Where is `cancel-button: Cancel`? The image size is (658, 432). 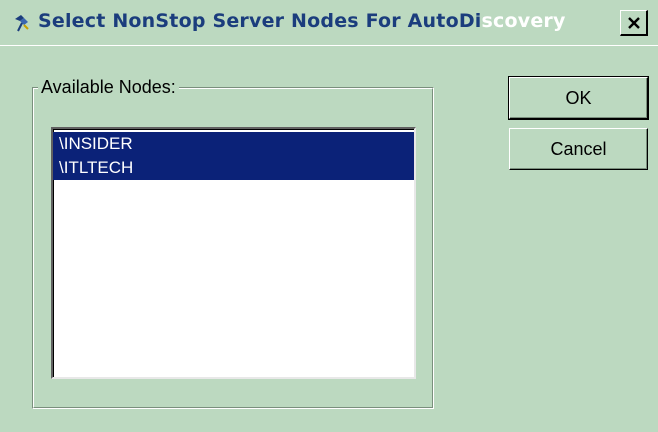 cancel-button: Cancel is located at coordinates (578, 149).